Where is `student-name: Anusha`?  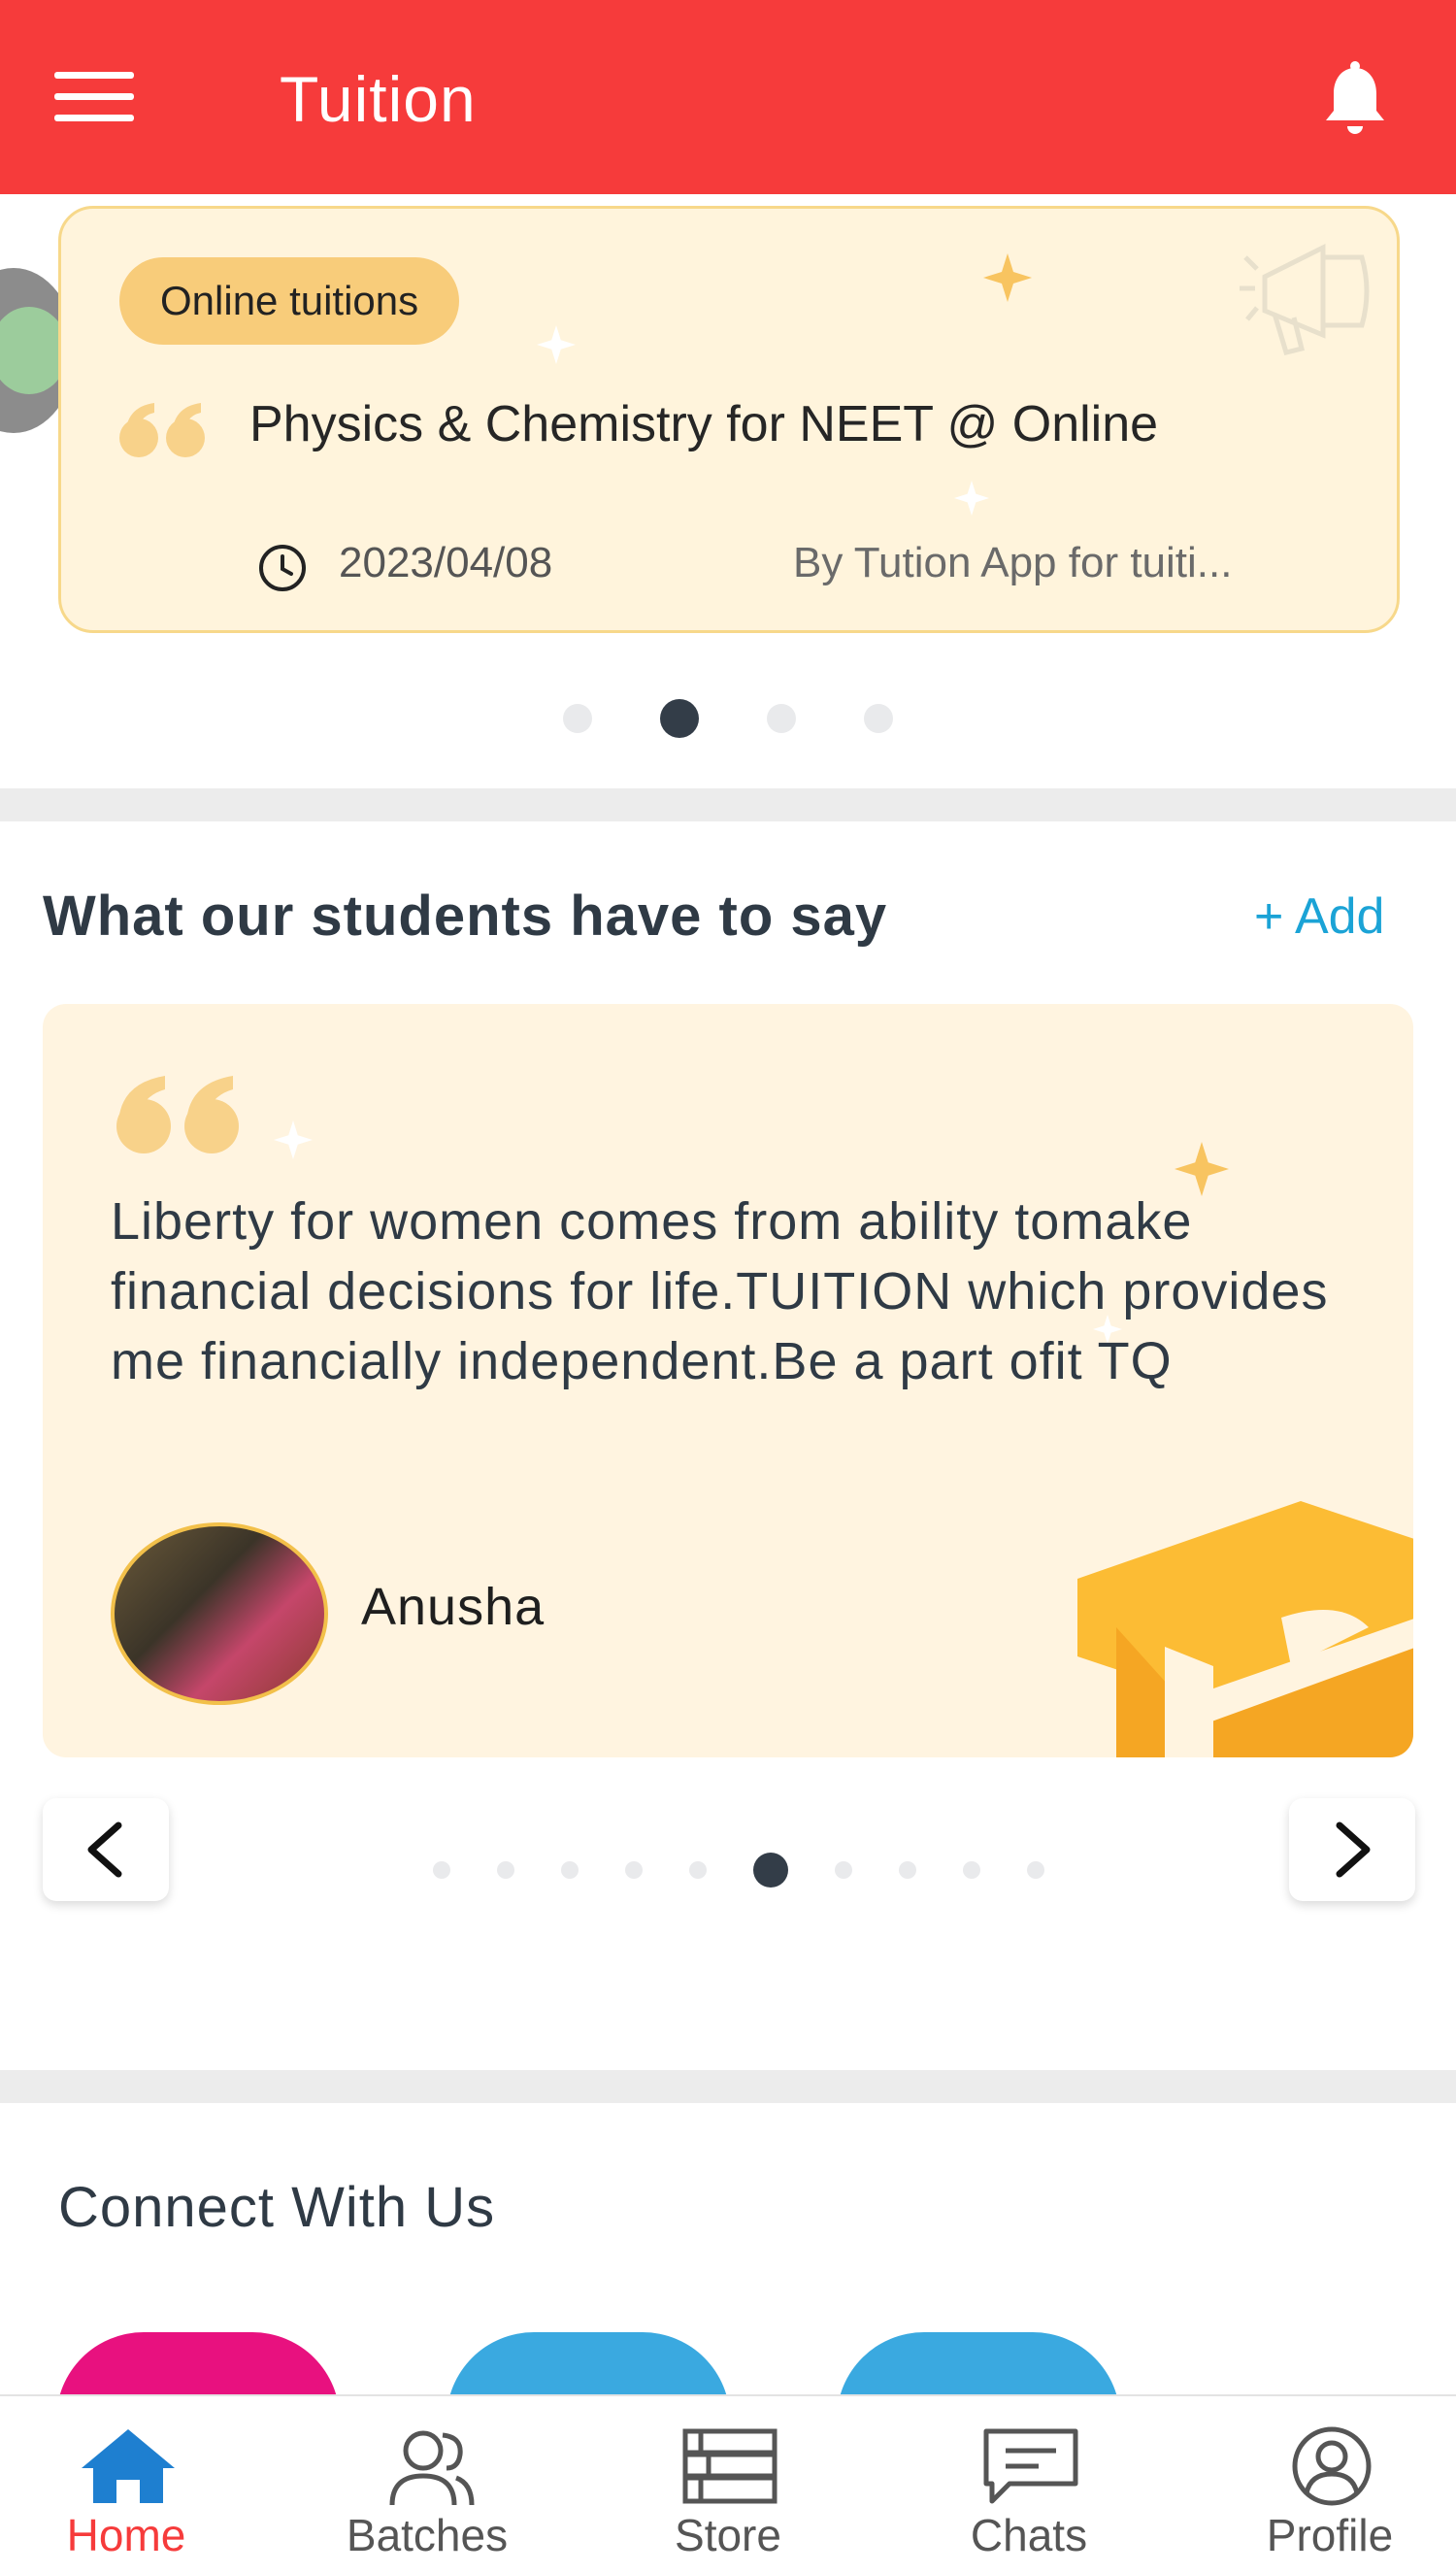 student-name: Anusha is located at coordinates (453, 1607).